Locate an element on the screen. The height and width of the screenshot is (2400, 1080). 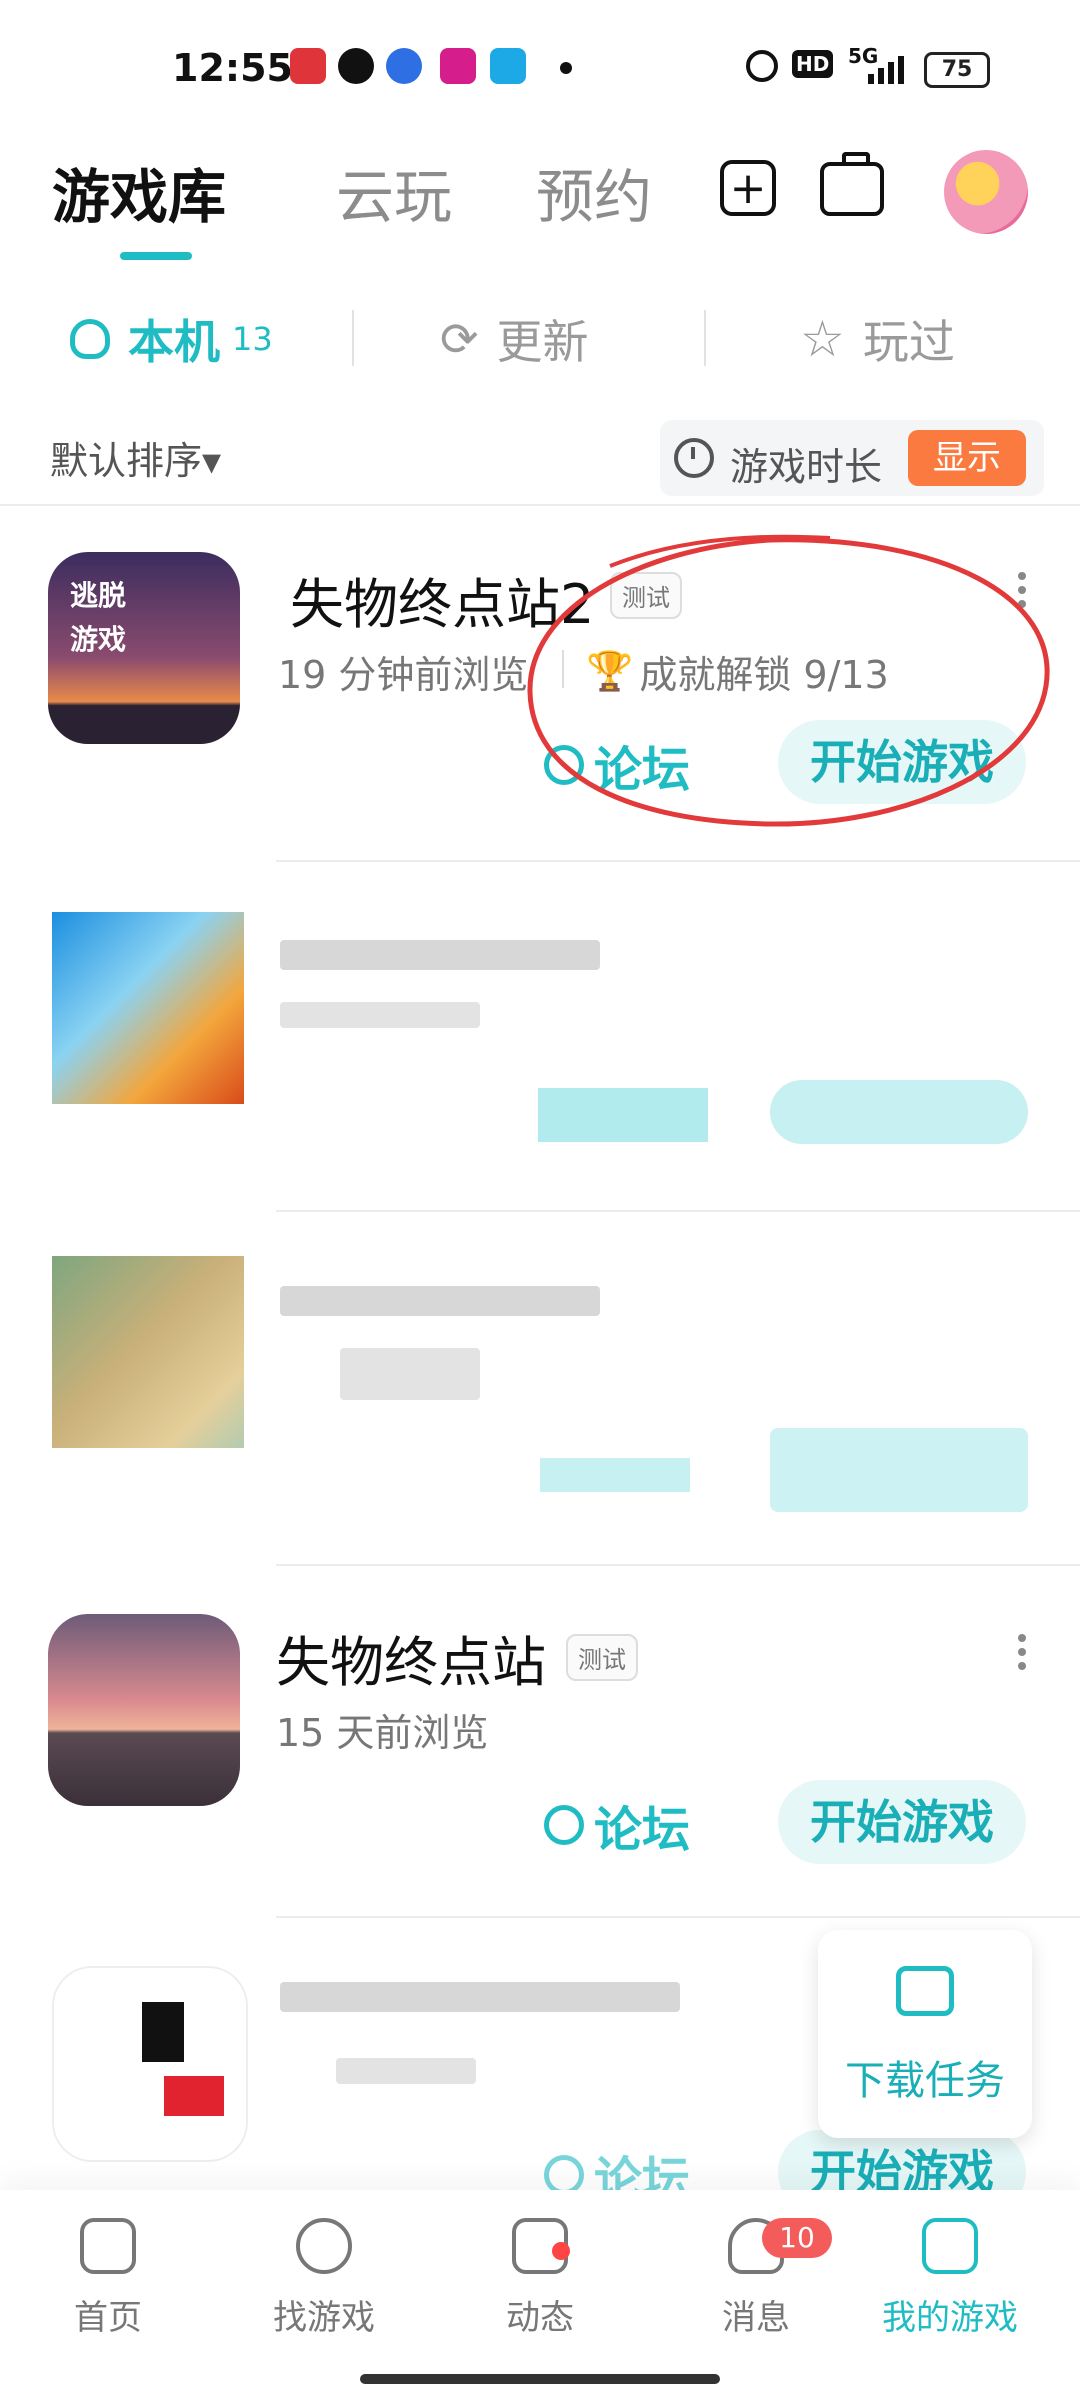
test-badge: 测试 is located at coordinates (602, 1657).